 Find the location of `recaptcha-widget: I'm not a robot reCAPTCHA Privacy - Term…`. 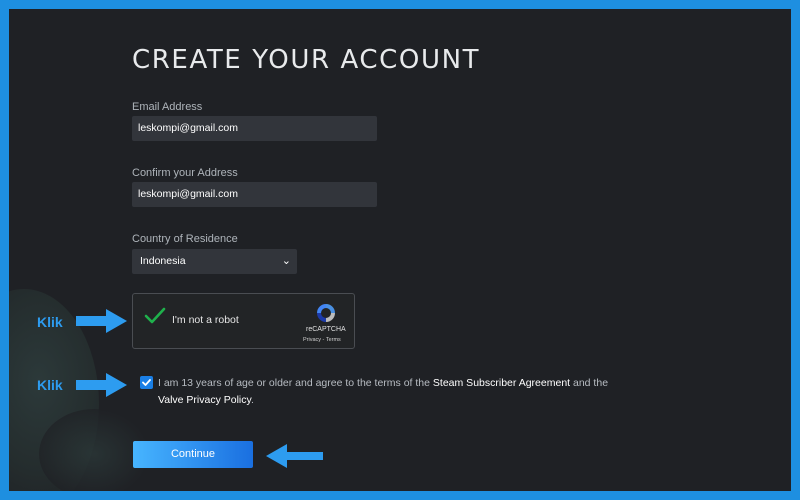

recaptcha-widget: I'm not a robot reCAPTCHA Privacy - Term… is located at coordinates (243, 321).